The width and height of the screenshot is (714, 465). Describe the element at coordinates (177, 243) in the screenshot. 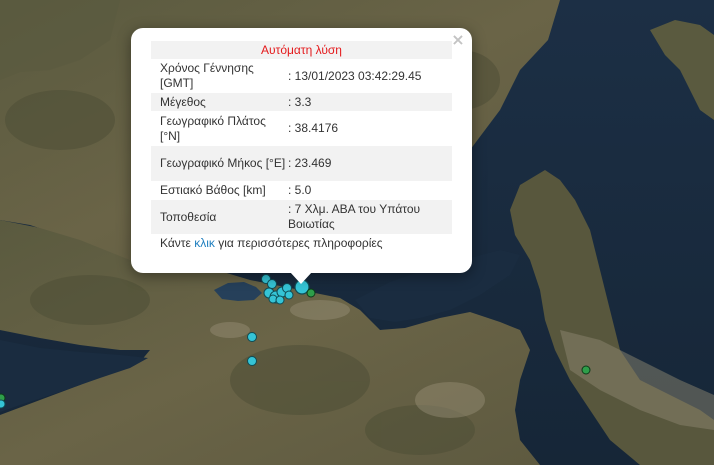

I see `more-info-prefix: Κάντε` at that location.